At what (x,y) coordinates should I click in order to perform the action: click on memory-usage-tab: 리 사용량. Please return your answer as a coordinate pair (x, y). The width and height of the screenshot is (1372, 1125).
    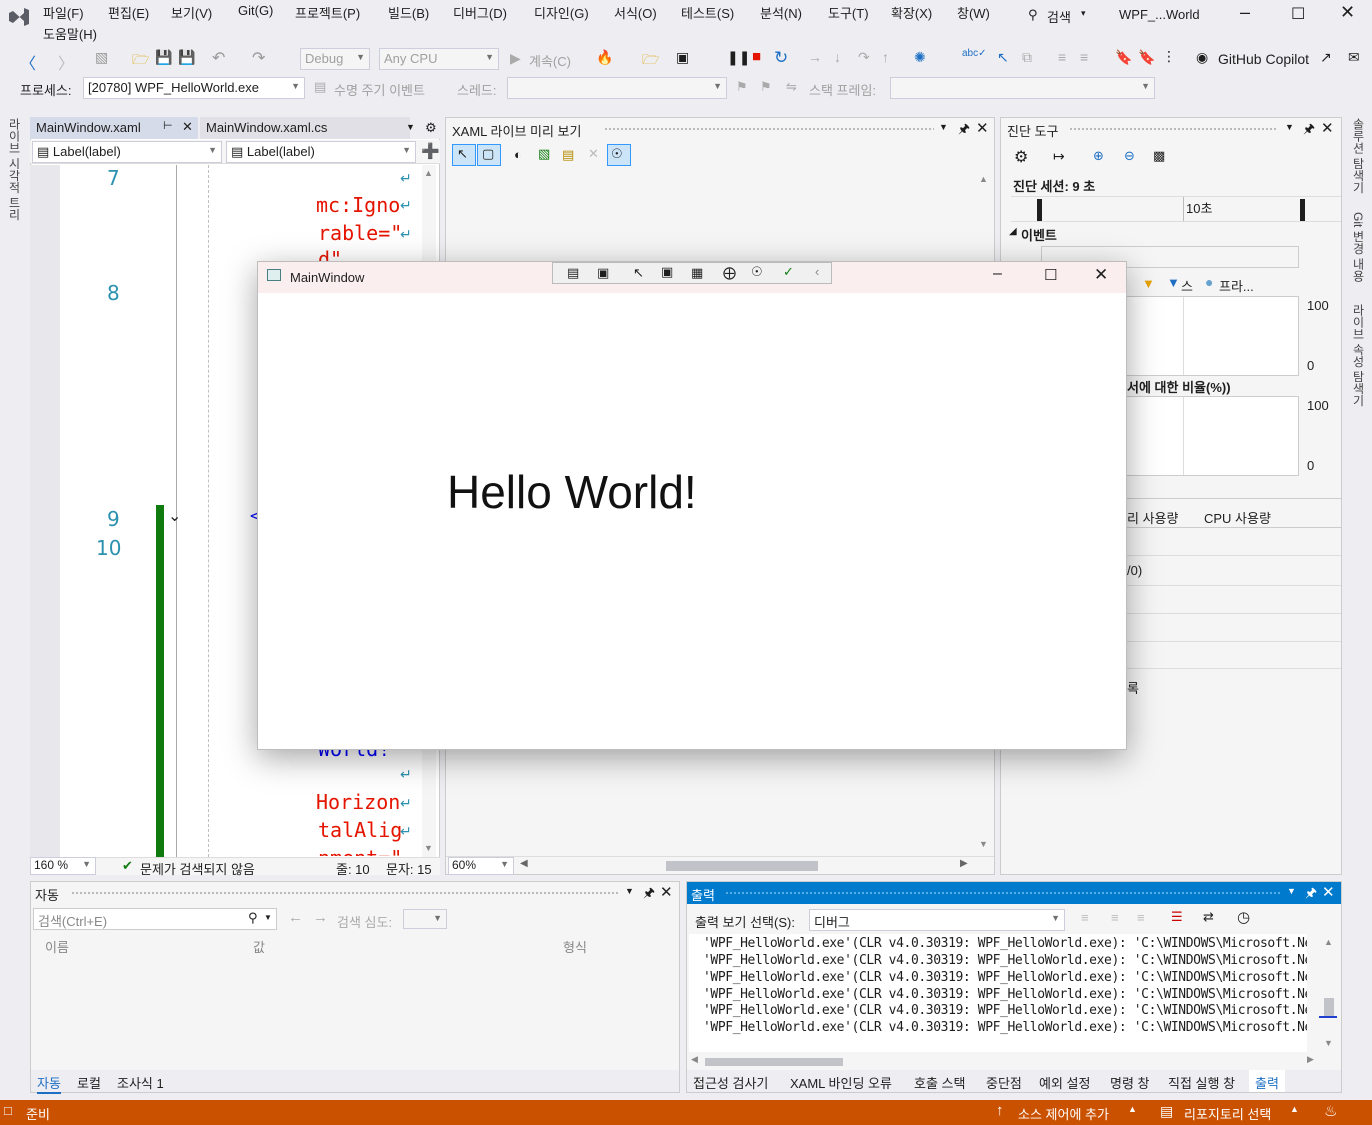
    Looking at the image, I should click on (1152, 517).